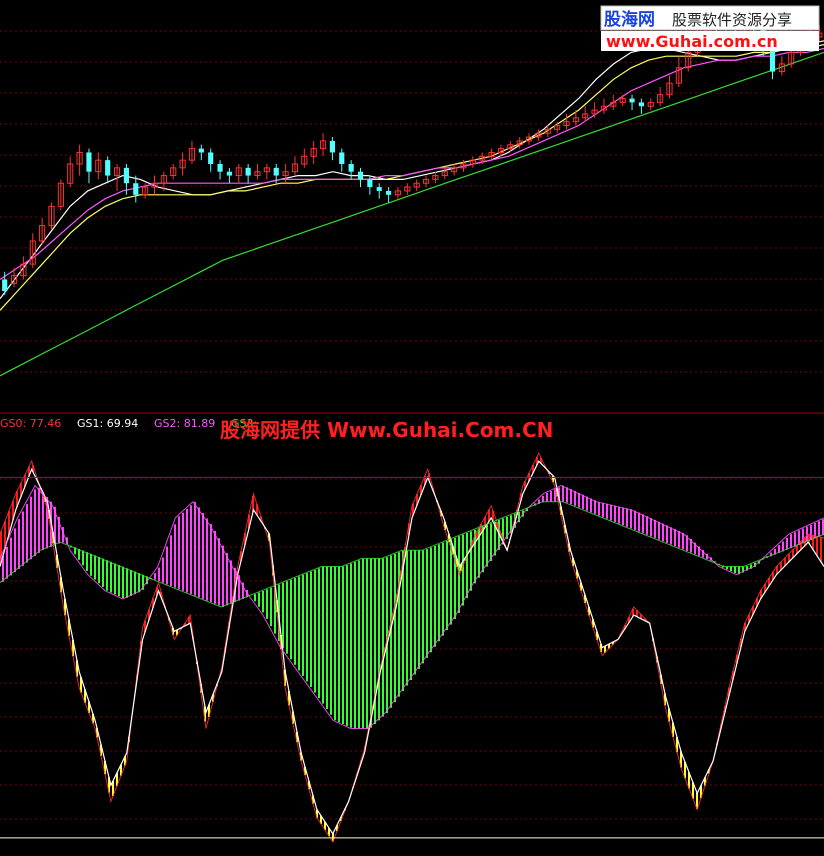  Describe the element at coordinates (692, 41) in the screenshot. I see `watermark-url: www.Guhai.com.cn` at that location.